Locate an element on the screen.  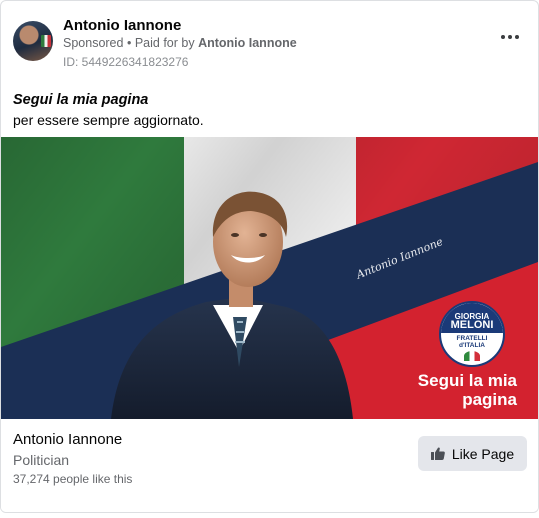
like-page-button: Like Page is located at coordinates (472, 453).